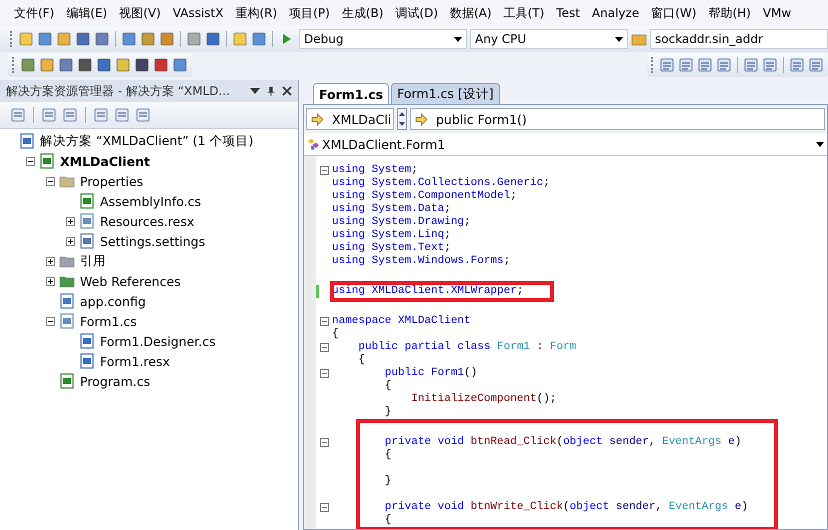 The height and width of the screenshot is (530, 828). Describe the element at coordinates (524, 13) in the screenshot. I see `menu-item: 工具(T)` at that location.